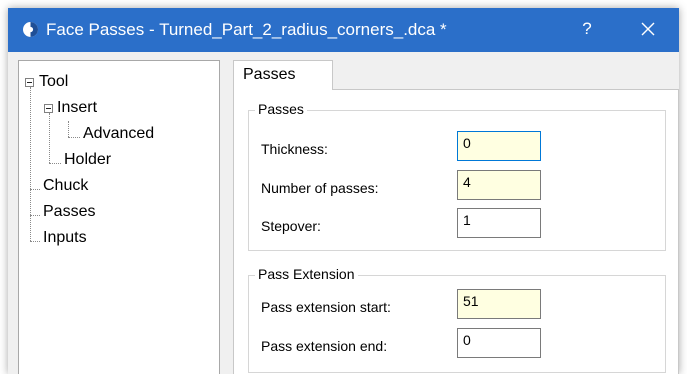  I want to click on pass-extension-start-label: Pass extension start:, so click(326, 307).